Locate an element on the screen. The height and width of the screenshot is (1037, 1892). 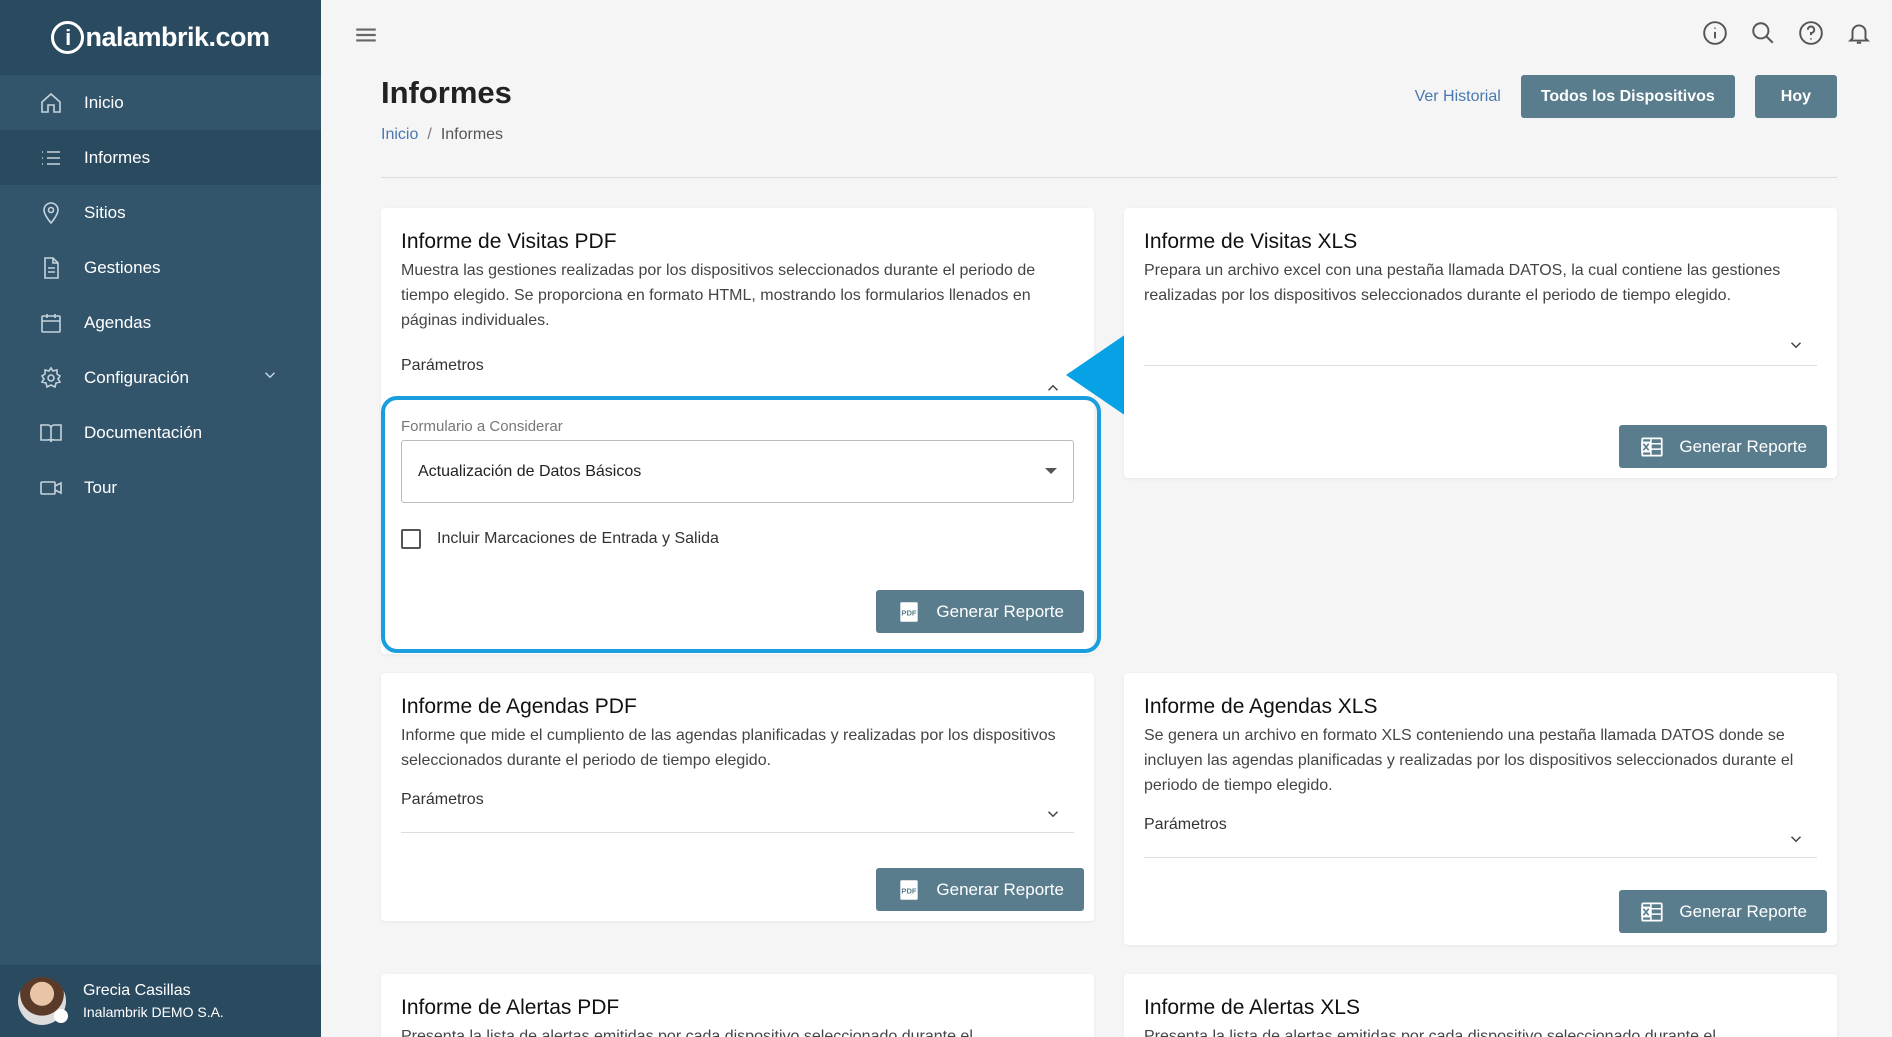
sidebar-item-gestiones: Gestiones is located at coordinates (160, 267).